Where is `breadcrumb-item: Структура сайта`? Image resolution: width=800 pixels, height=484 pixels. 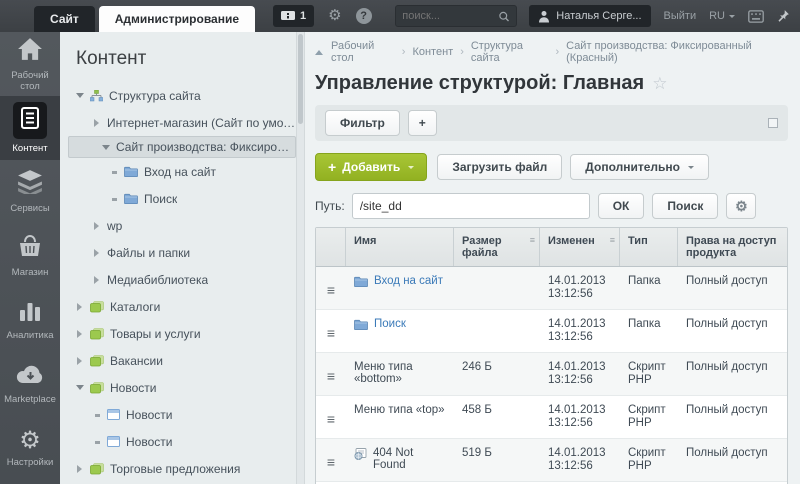 breadcrumb-item: Структура сайта is located at coordinates (510, 52).